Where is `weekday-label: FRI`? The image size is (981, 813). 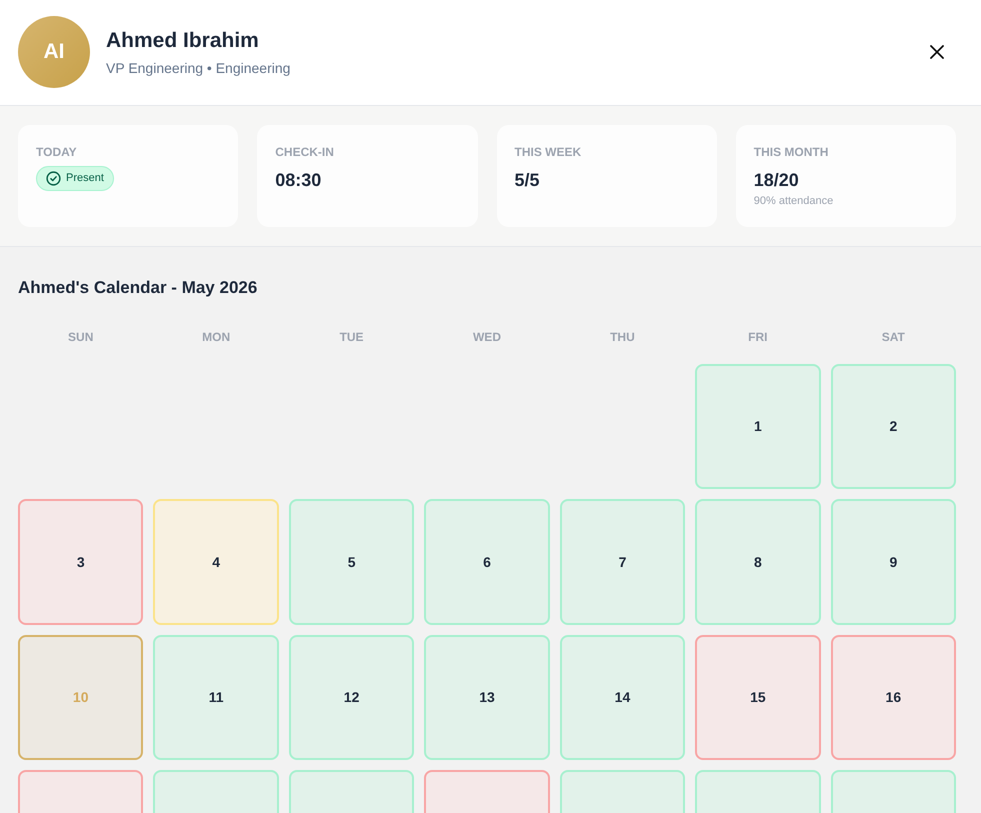
weekday-label: FRI is located at coordinates (758, 337).